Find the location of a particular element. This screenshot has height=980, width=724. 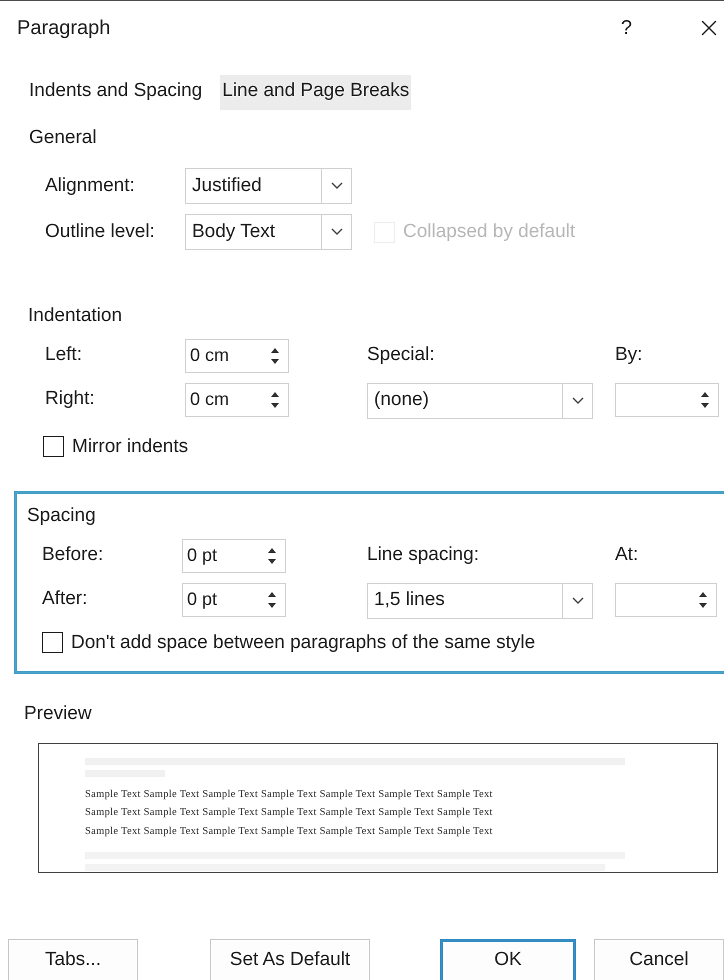

dialog-button: Set As Default is located at coordinates (290, 959).